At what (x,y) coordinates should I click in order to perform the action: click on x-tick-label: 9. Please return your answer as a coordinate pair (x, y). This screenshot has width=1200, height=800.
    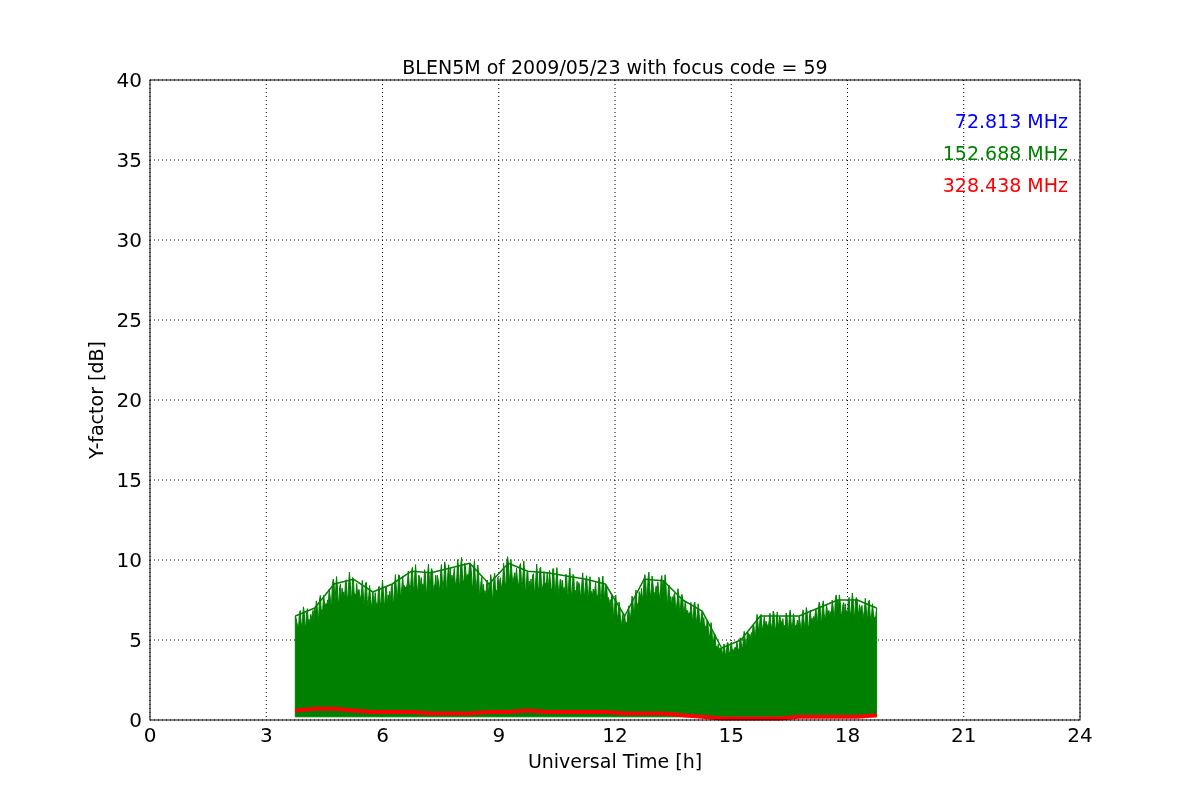
    Looking at the image, I should click on (499, 735).